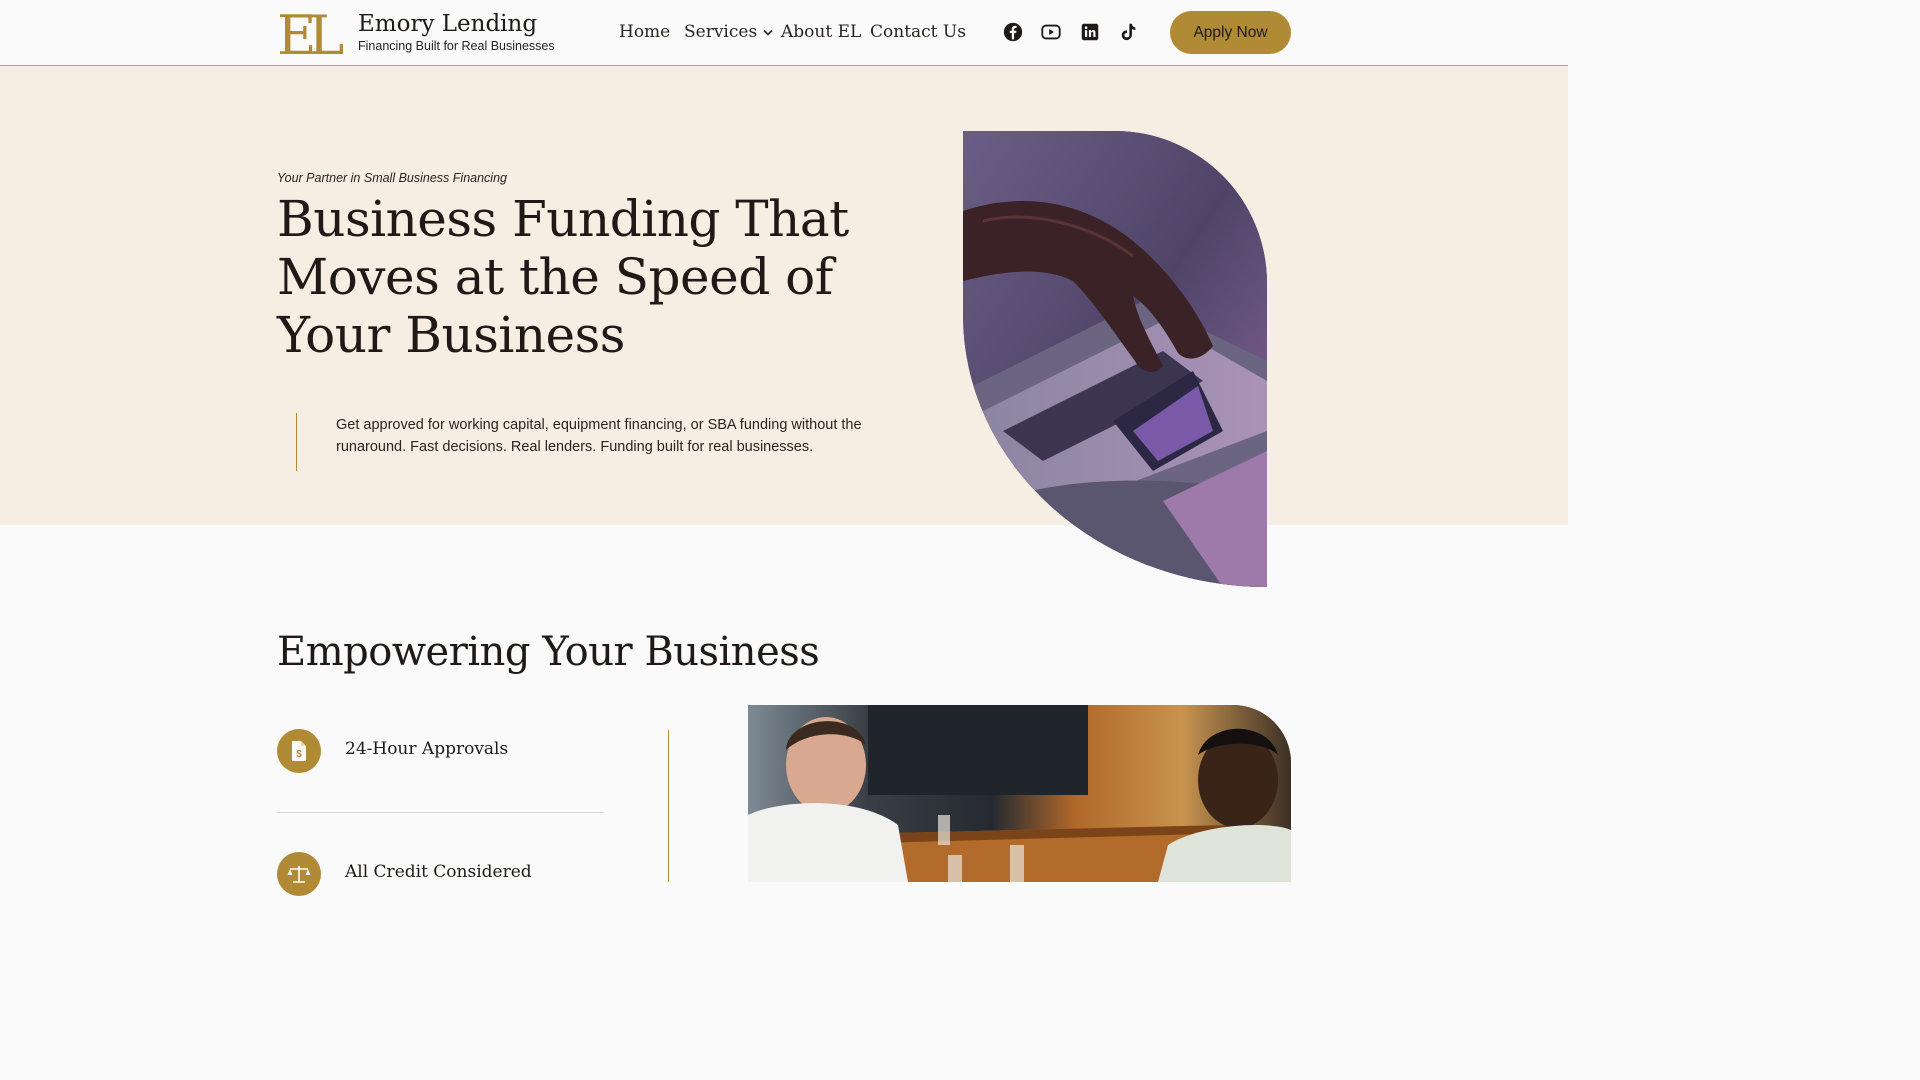 The height and width of the screenshot is (1080, 1920). What do you see at coordinates (392, 178) in the screenshot?
I see `hero-eyebrow: Your Partner in Small Business Financing` at bounding box center [392, 178].